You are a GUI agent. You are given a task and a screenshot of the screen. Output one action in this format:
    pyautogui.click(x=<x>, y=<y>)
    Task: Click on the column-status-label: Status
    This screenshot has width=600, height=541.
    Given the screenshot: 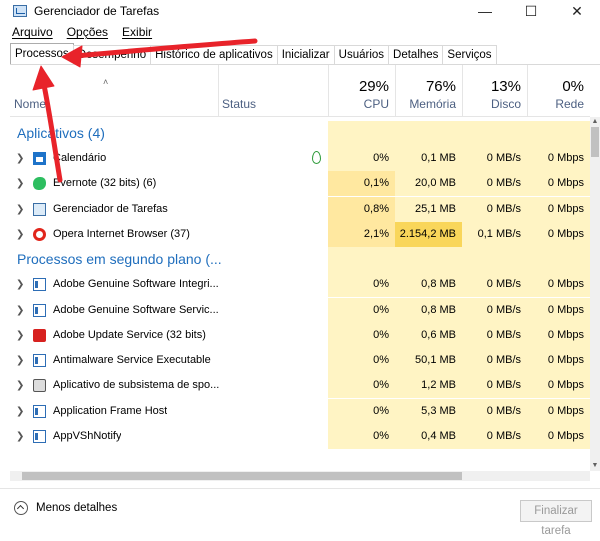 What is the action you would take?
    pyautogui.click(x=239, y=104)
    